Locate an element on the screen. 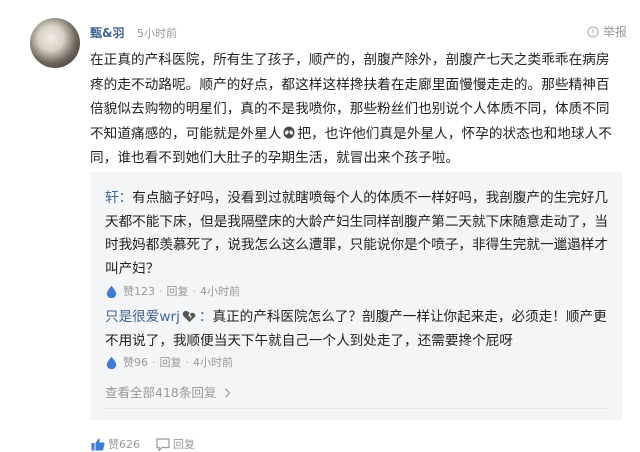  view-all-label: 查看全部418条回复 is located at coordinates (161, 392).